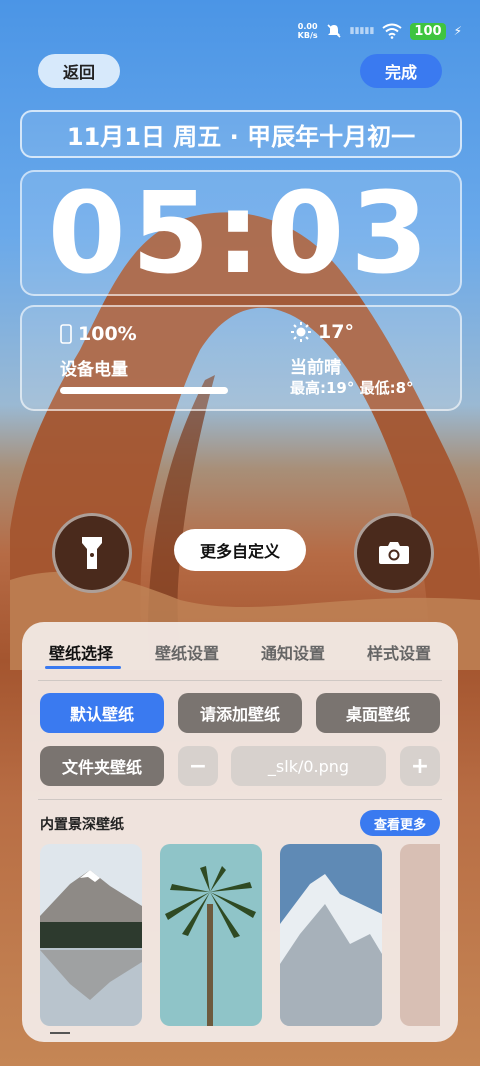 The height and width of the screenshot is (1066, 480). I want to click on palm-tree-image, so click(211, 935).